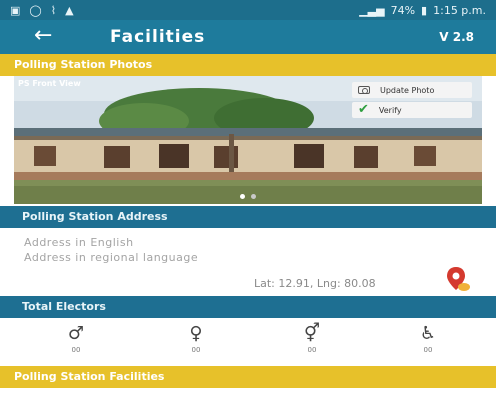 The height and width of the screenshot is (403, 496). What do you see at coordinates (312, 350) in the screenshot?
I see `third-gender-electors-count: 00` at bounding box center [312, 350].